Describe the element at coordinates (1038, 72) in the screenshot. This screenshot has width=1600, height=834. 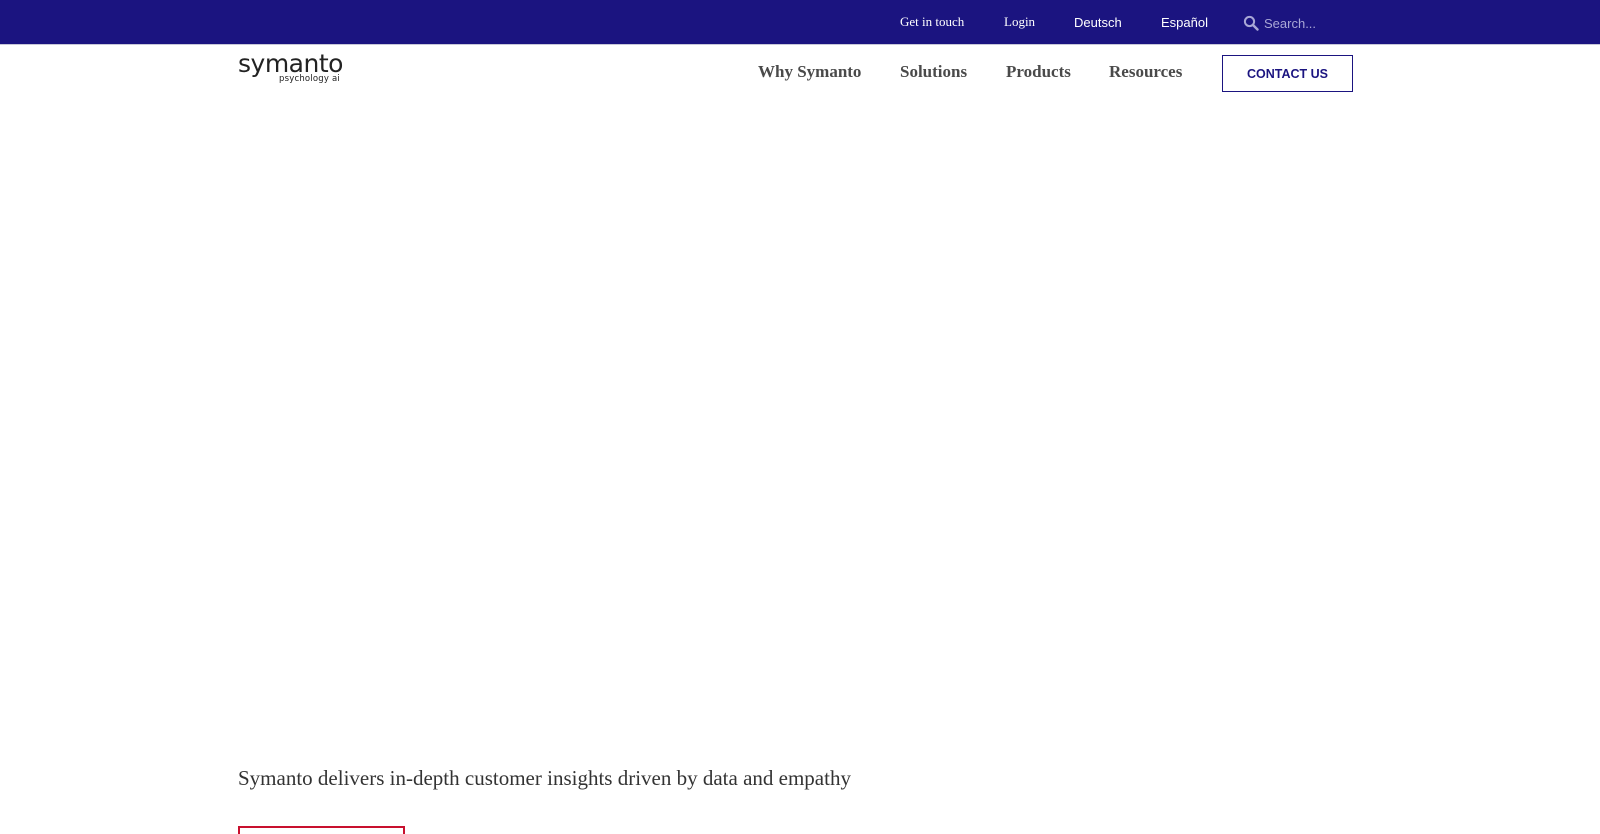
I see `nav-products: Products` at that location.